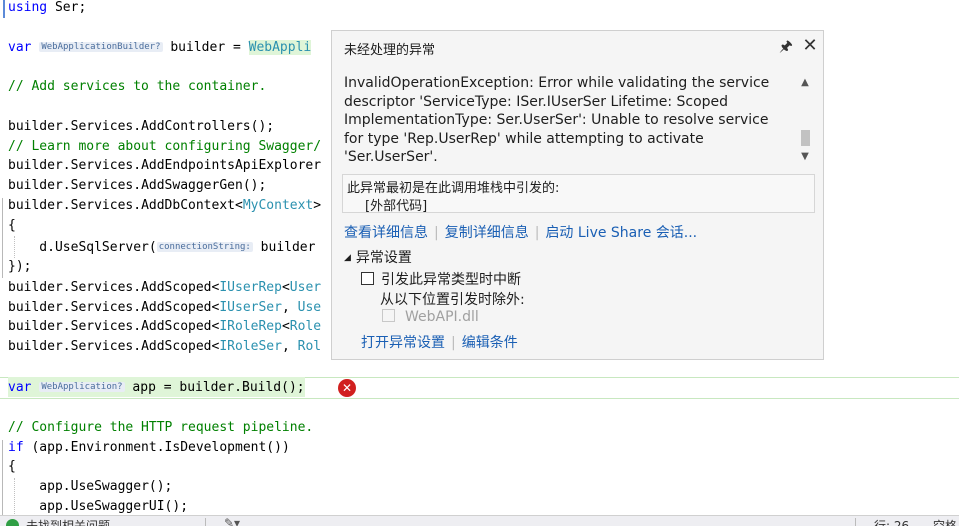 Image resolution: width=959 pixels, height=526 pixels. Describe the element at coordinates (487, 233) in the screenshot. I see `copy-details-link: 复制详细信息` at that location.